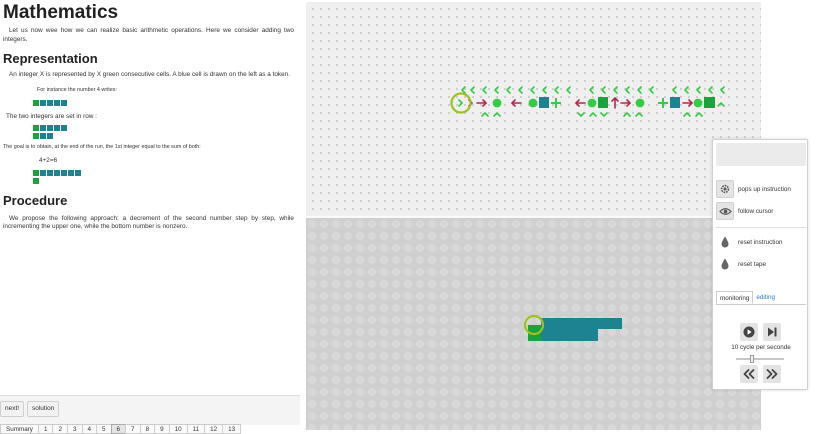 The image size is (820, 434). I want to click on instruction-preview, so click(761, 154).